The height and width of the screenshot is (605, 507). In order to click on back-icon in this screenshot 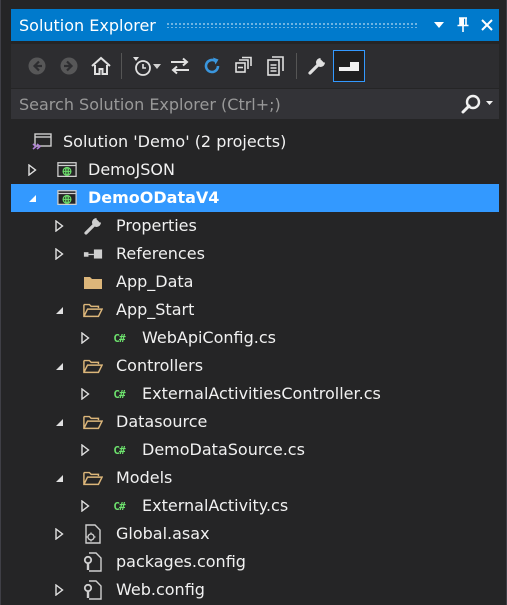, I will do `click(37, 66)`.